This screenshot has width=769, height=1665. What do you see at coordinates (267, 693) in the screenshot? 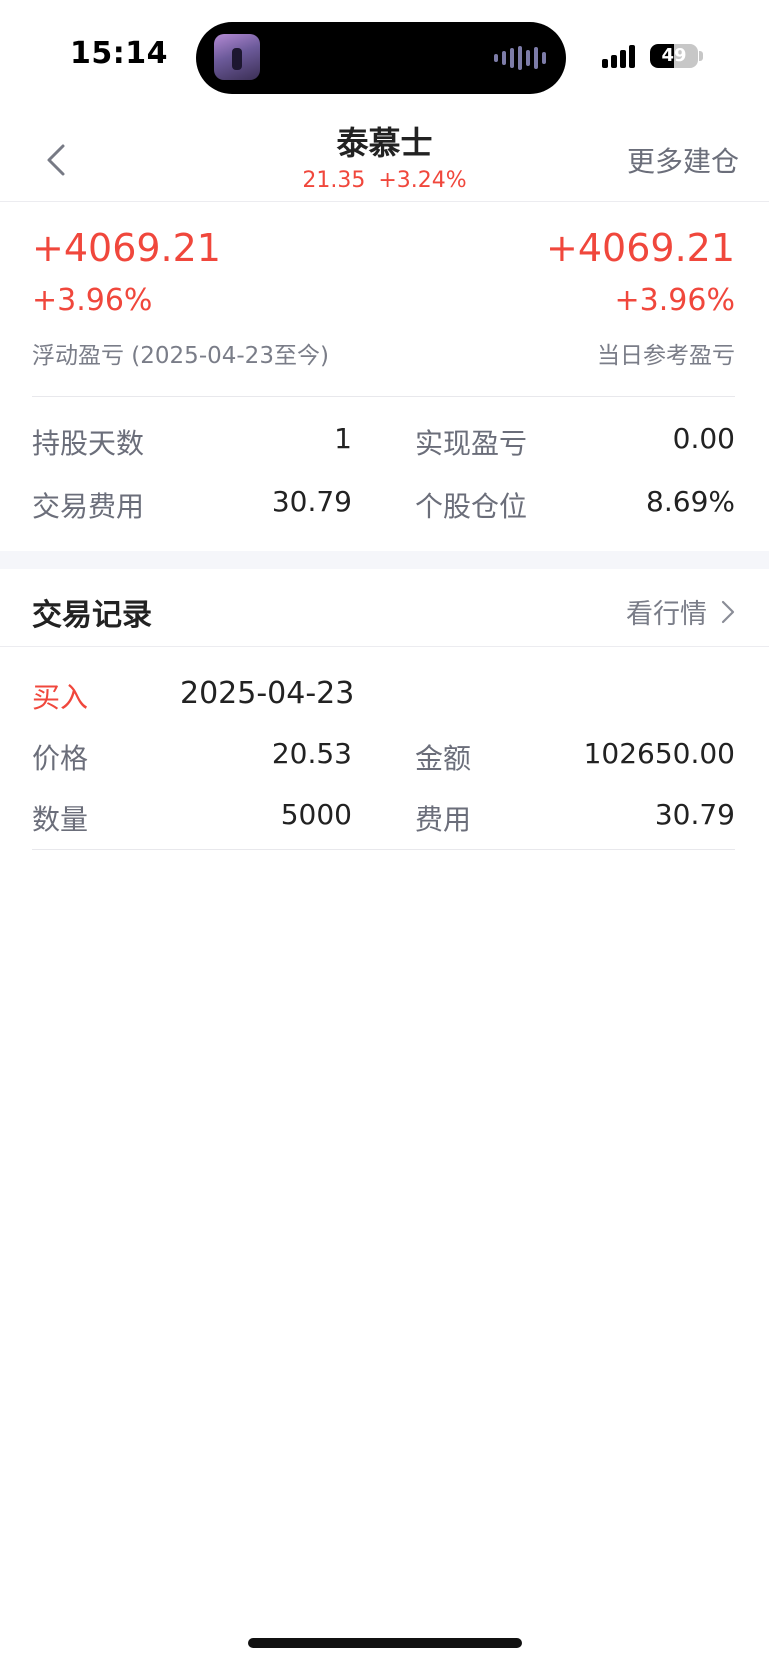
I see `trade-date: 2025-04-23` at bounding box center [267, 693].